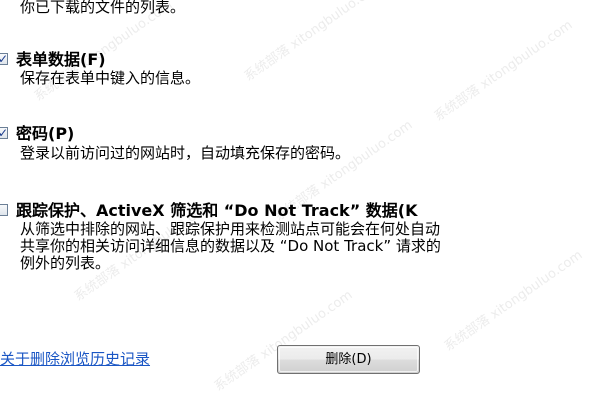  I want to click on form-data-checkbox: ✓, so click(4, 59).